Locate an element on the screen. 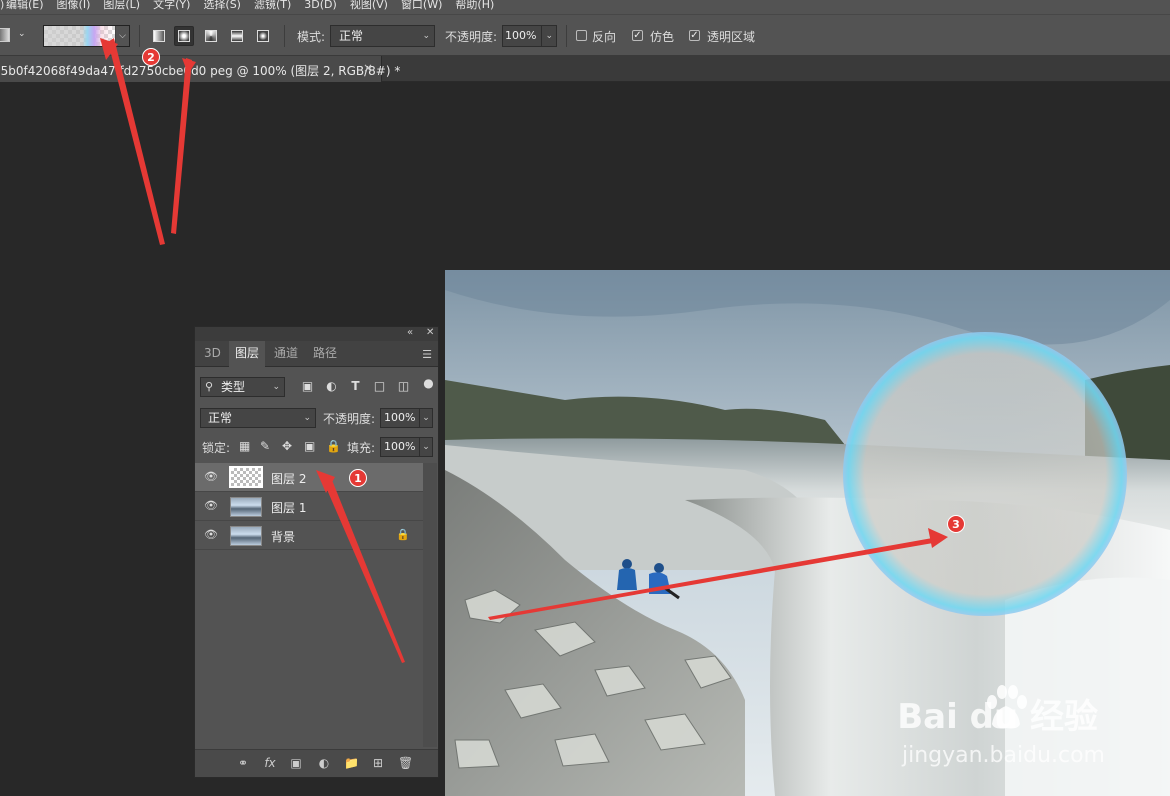 This screenshot has height=796, width=1170. lock-transparent-pixels-icon: ▦ is located at coordinates (244, 446).